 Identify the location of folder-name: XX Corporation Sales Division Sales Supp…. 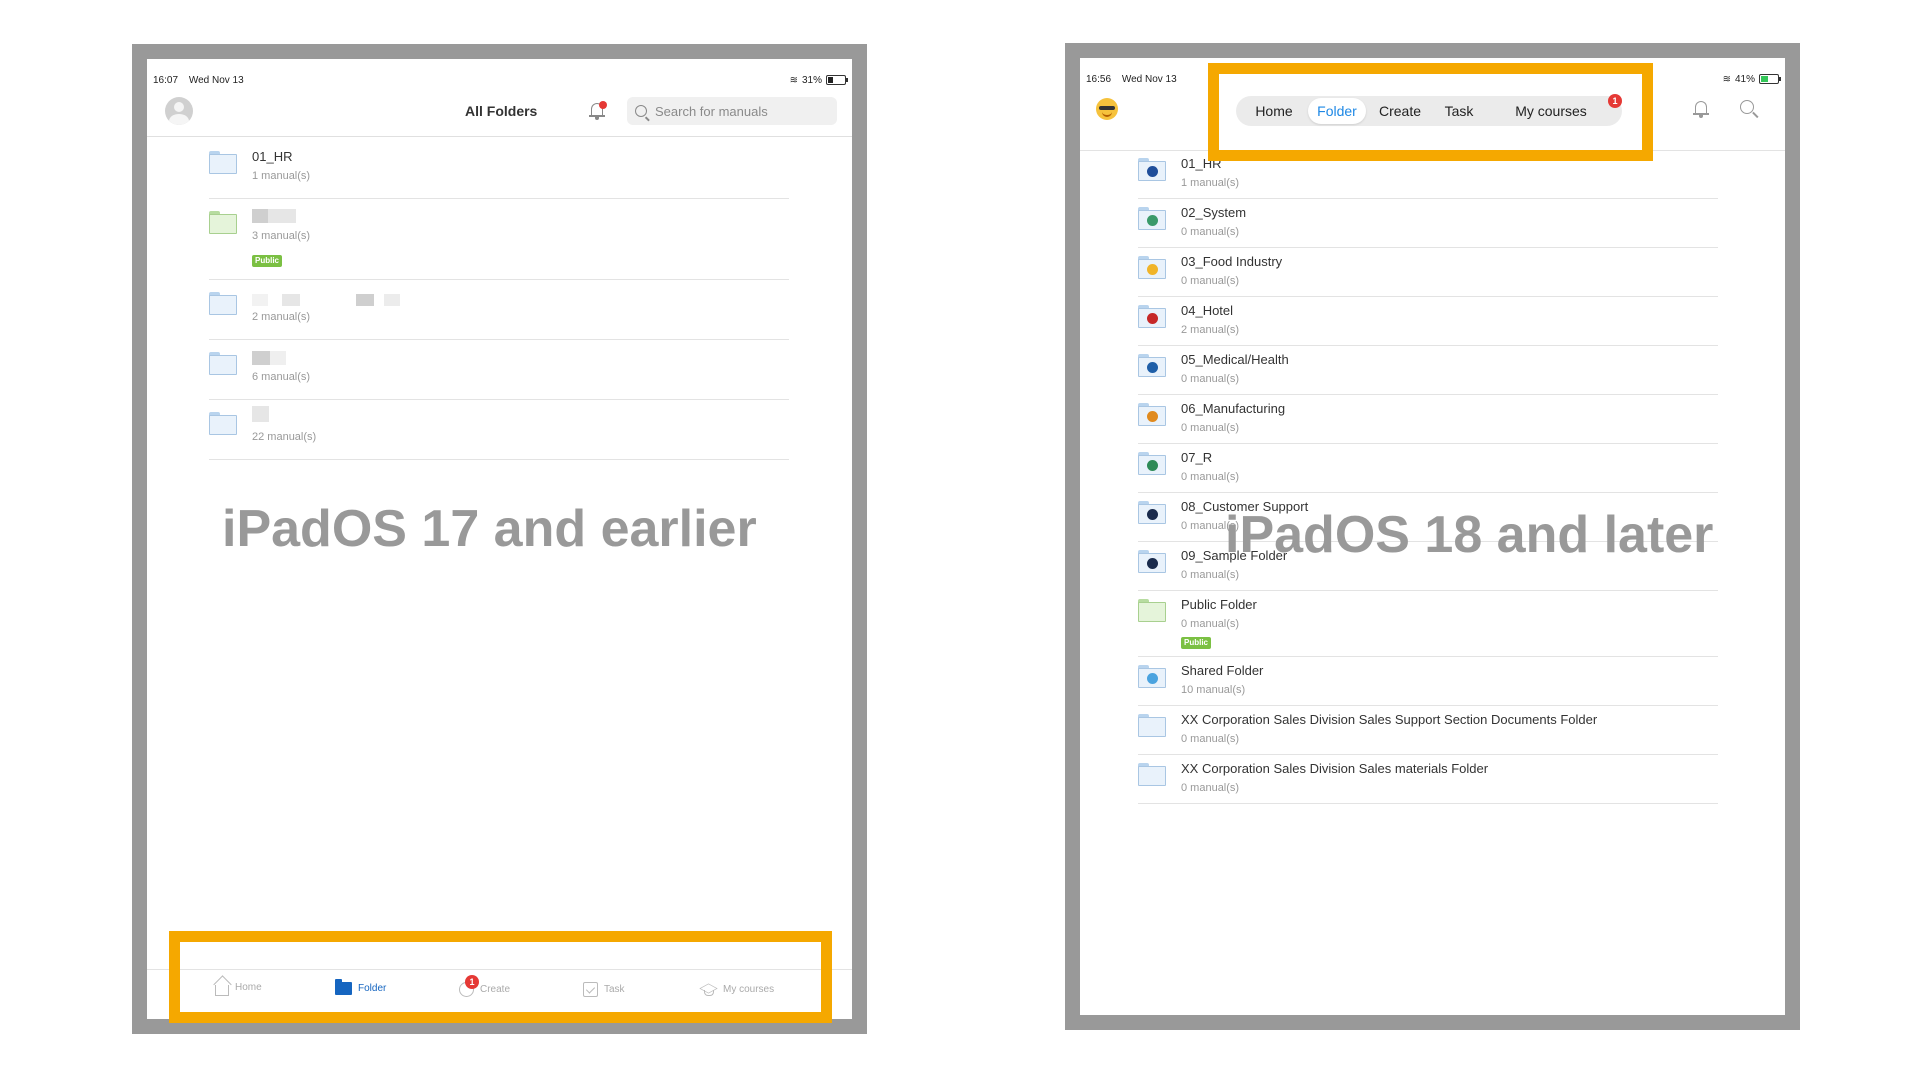
(1389, 719).